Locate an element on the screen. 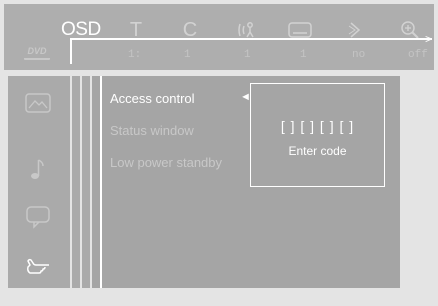 This screenshot has height=306, width=438. music-note-icon is located at coordinates (38, 169).